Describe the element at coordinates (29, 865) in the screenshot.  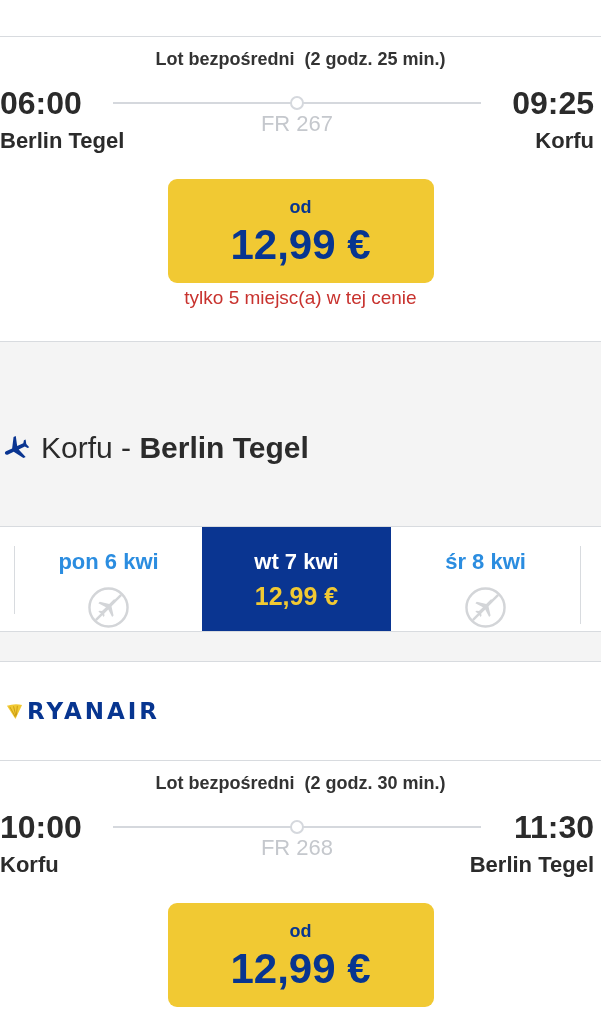
I see `departure-airport: Korfu` at that location.